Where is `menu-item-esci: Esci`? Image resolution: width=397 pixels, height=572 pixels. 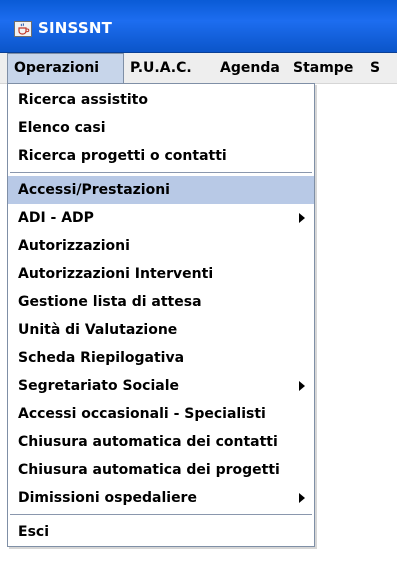 menu-item-esci: Esci is located at coordinates (161, 532).